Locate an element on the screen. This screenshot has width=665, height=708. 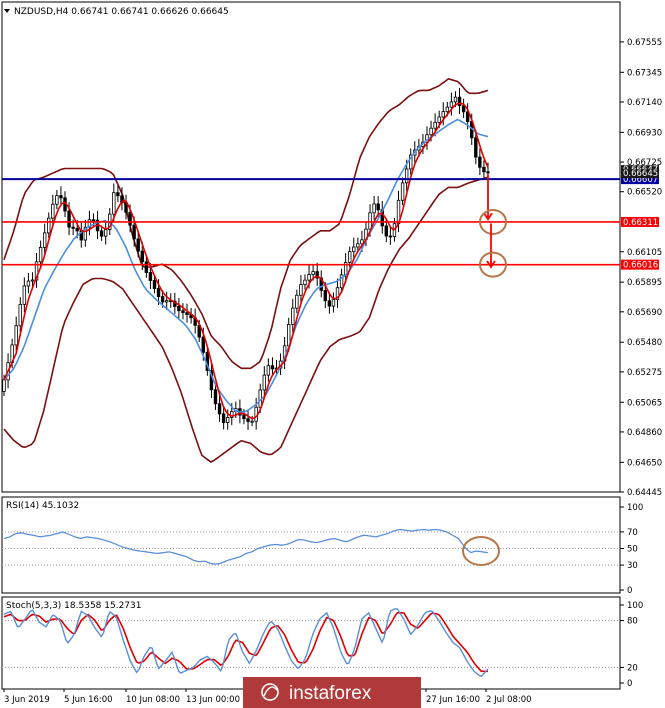
time-tick-label: 27 Jun 16:00 is located at coordinates (453, 700).